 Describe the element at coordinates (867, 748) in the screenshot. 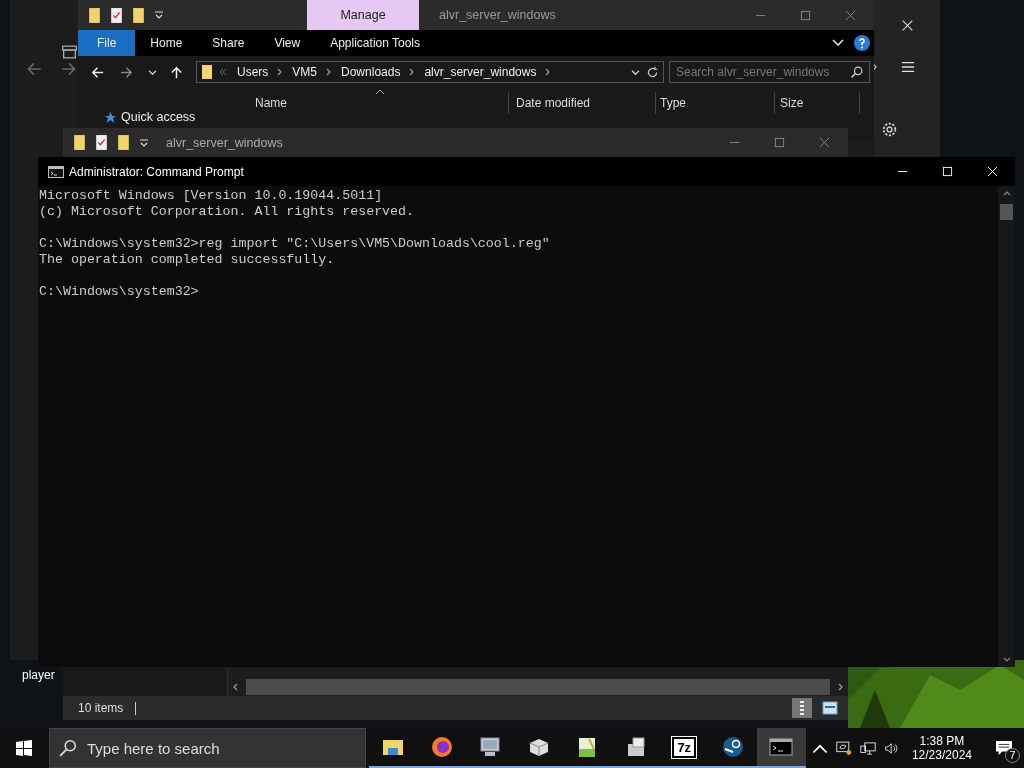

I see `network-icon` at that location.